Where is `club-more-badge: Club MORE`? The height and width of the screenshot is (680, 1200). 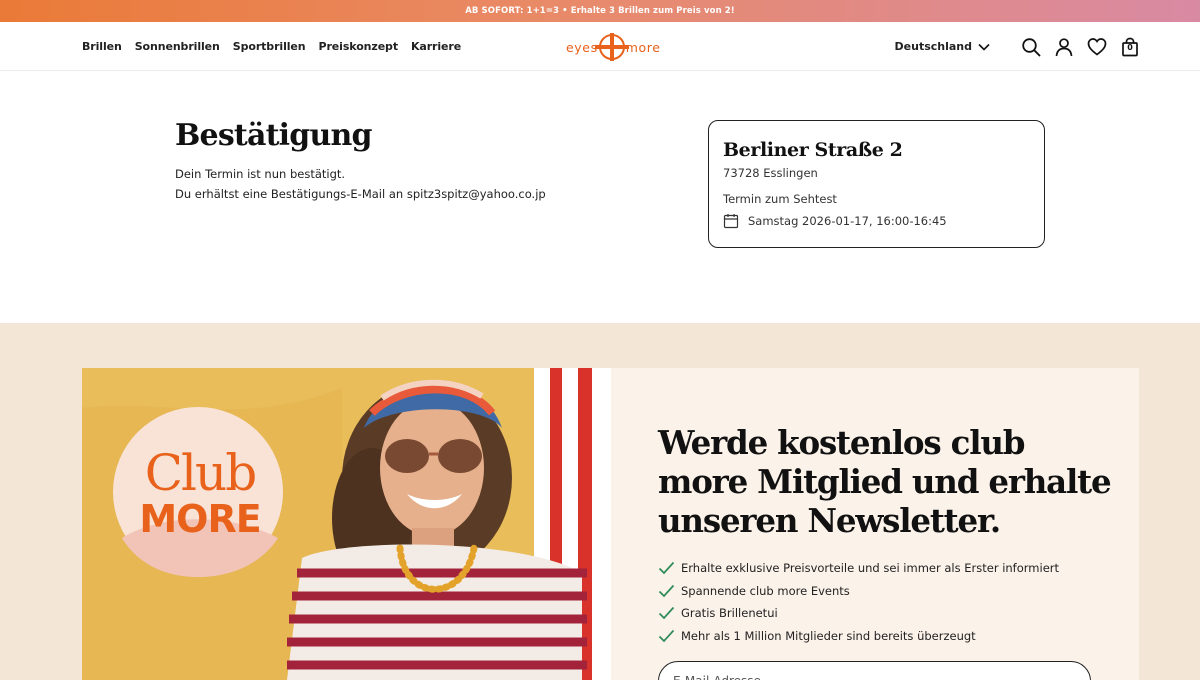
club-more-badge: Club MORE is located at coordinates (200, 493).